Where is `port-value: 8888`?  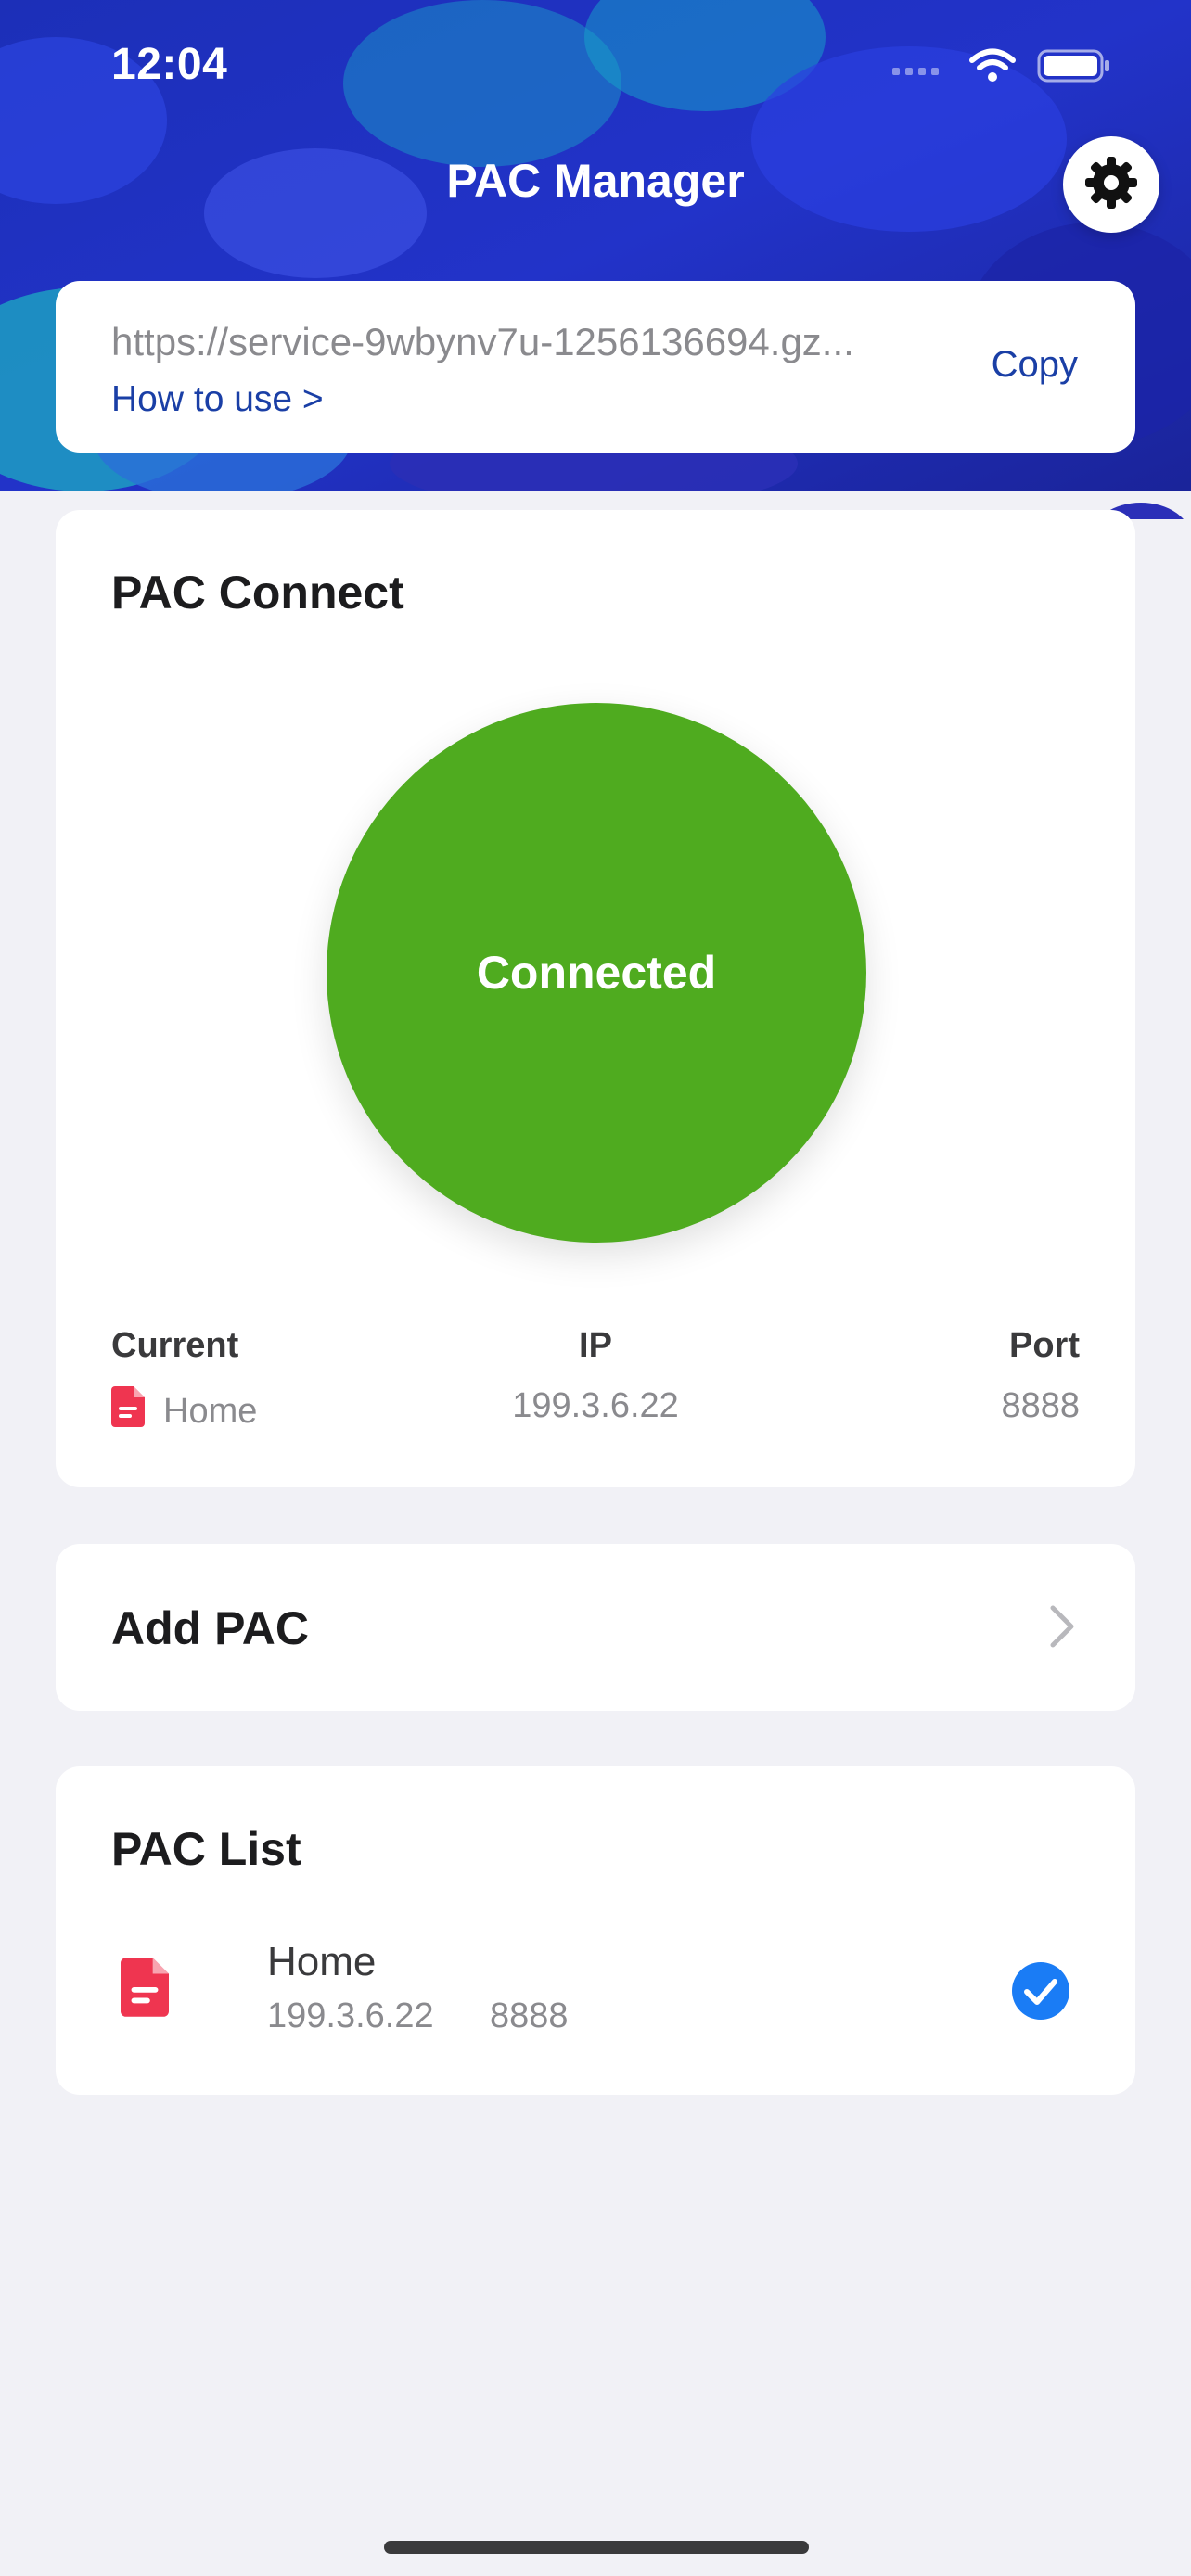
port-value: 8888 is located at coordinates (1040, 1405).